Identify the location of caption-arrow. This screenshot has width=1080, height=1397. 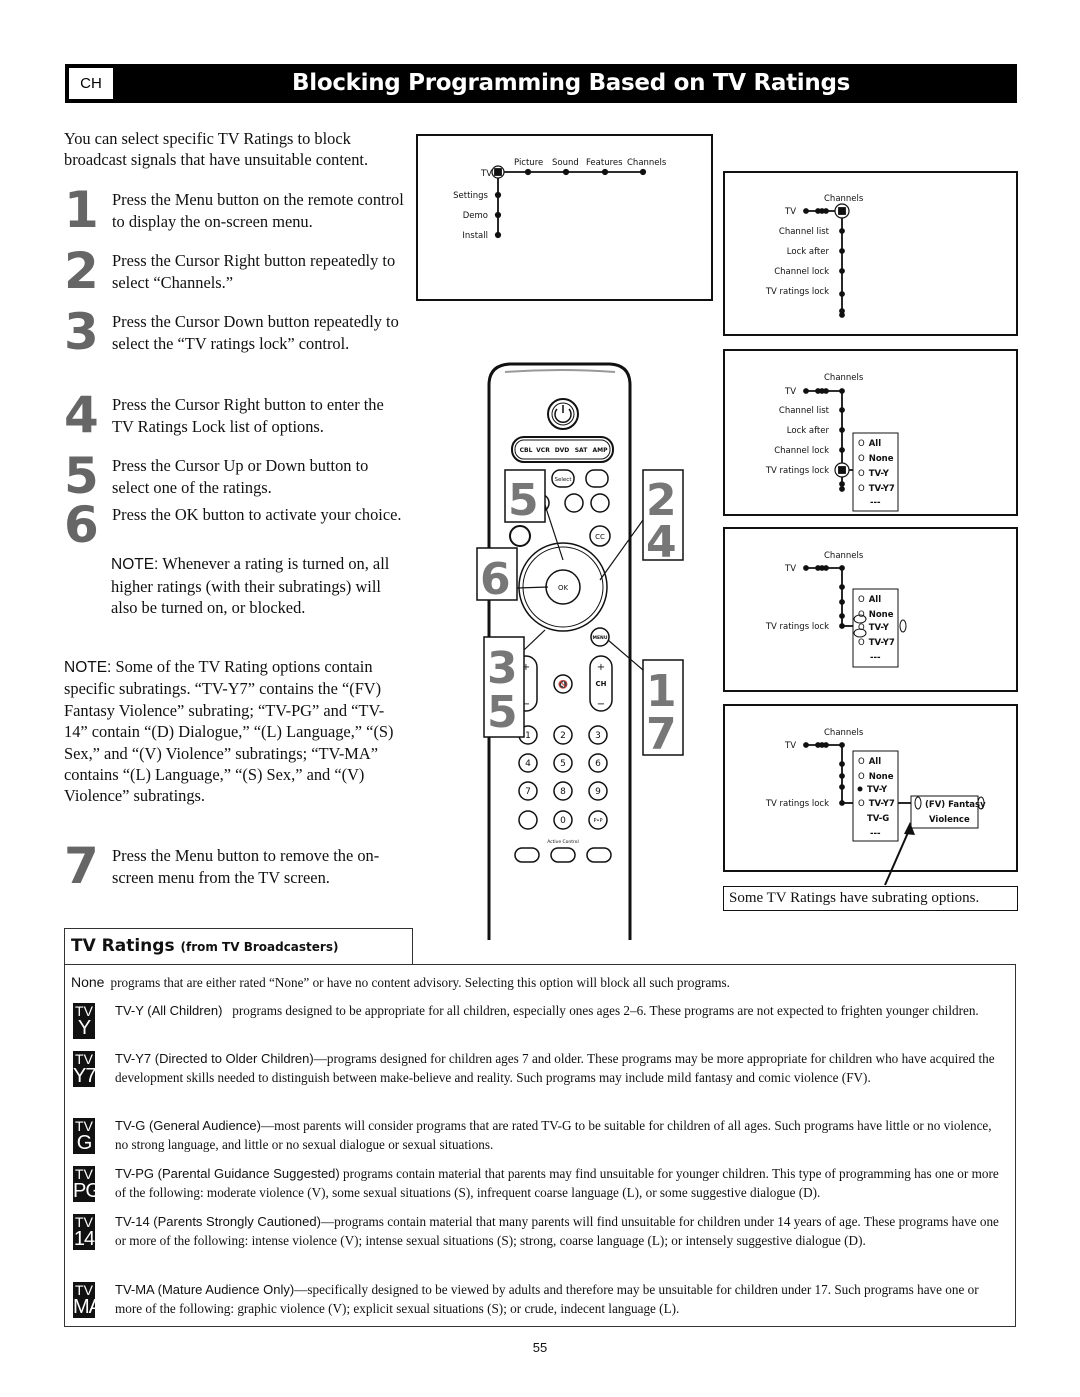
(899, 854).